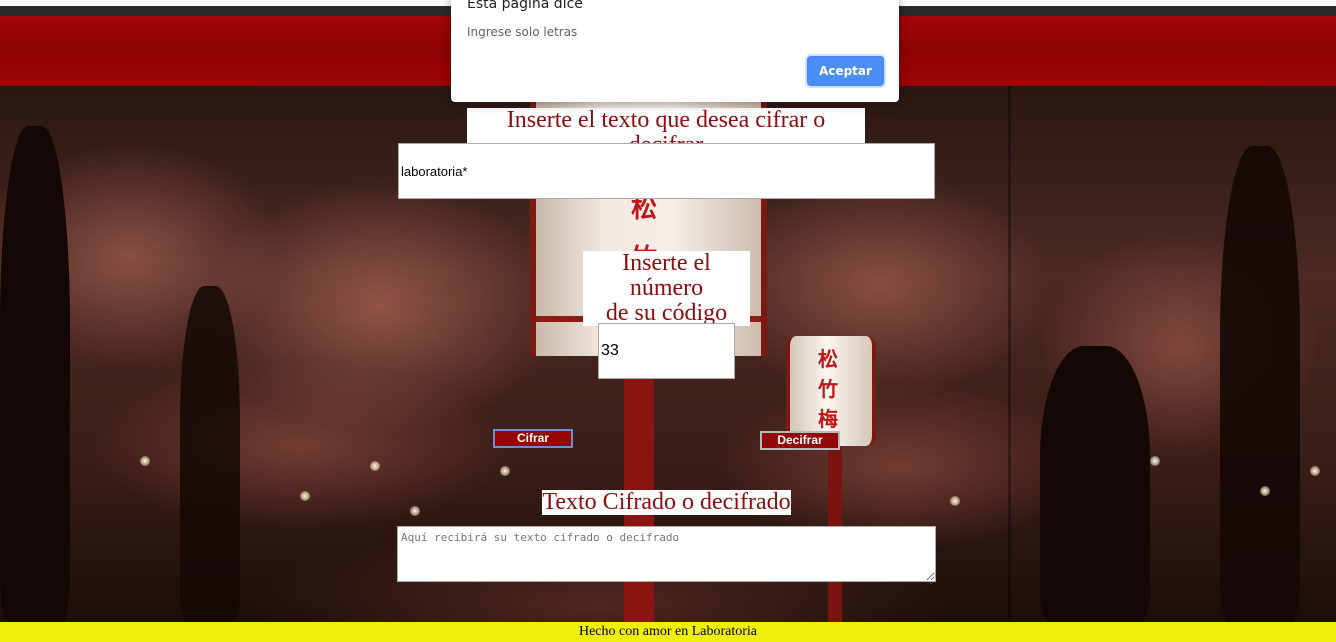 The height and width of the screenshot is (642, 1336). I want to click on dialog-message: Ingrese solo letras, so click(522, 32).